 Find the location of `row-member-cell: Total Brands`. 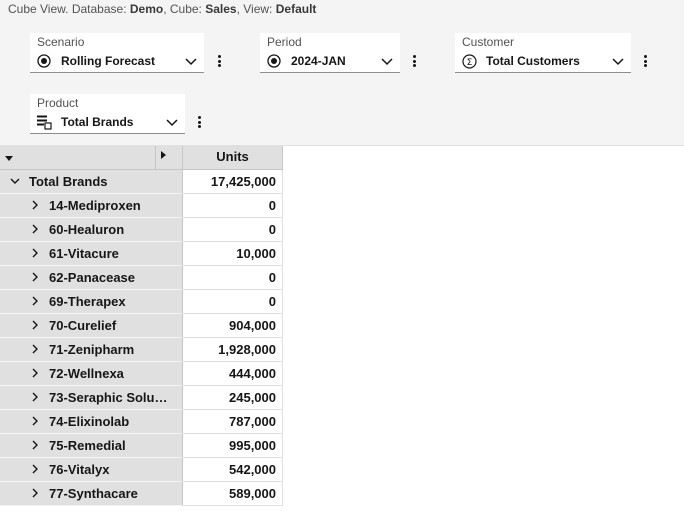

row-member-cell: Total Brands is located at coordinates (91, 182).